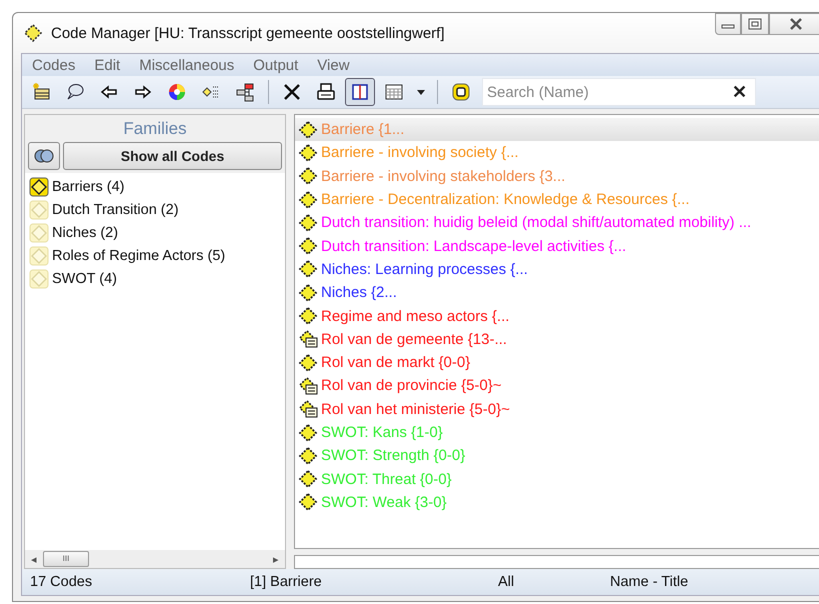 Image resolution: width=819 pixels, height=604 pixels. What do you see at coordinates (115, 210) in the screenshot?
I see `family-label: Dutch Transition (2)` at bounding box center [115, 210].